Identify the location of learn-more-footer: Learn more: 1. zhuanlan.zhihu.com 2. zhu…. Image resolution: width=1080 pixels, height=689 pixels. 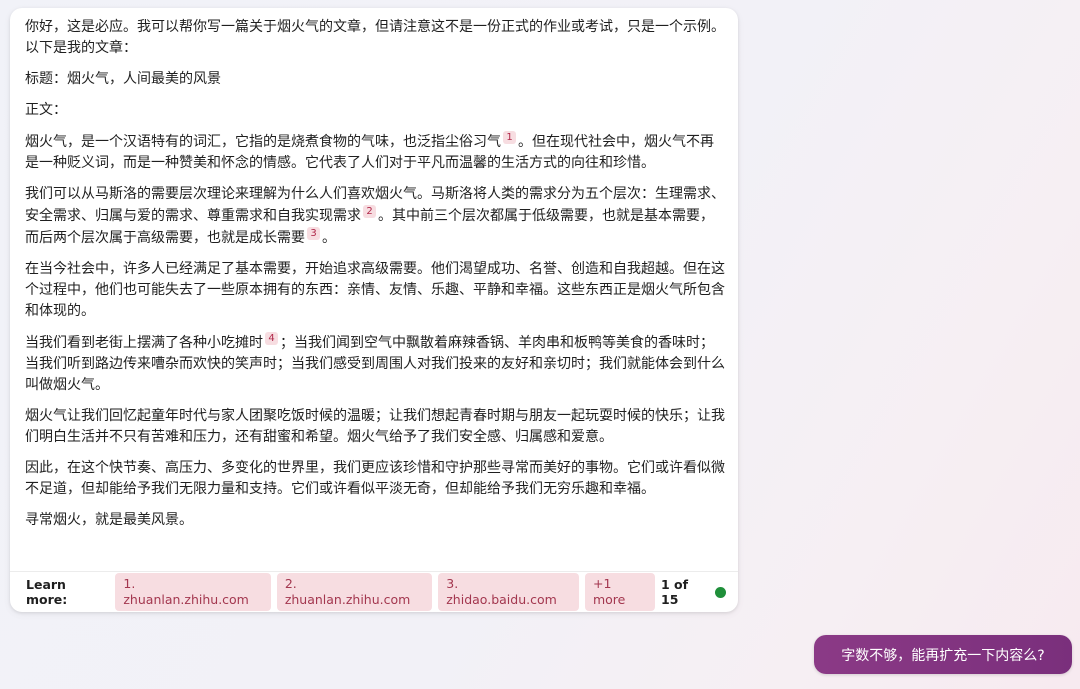
(376, 592).